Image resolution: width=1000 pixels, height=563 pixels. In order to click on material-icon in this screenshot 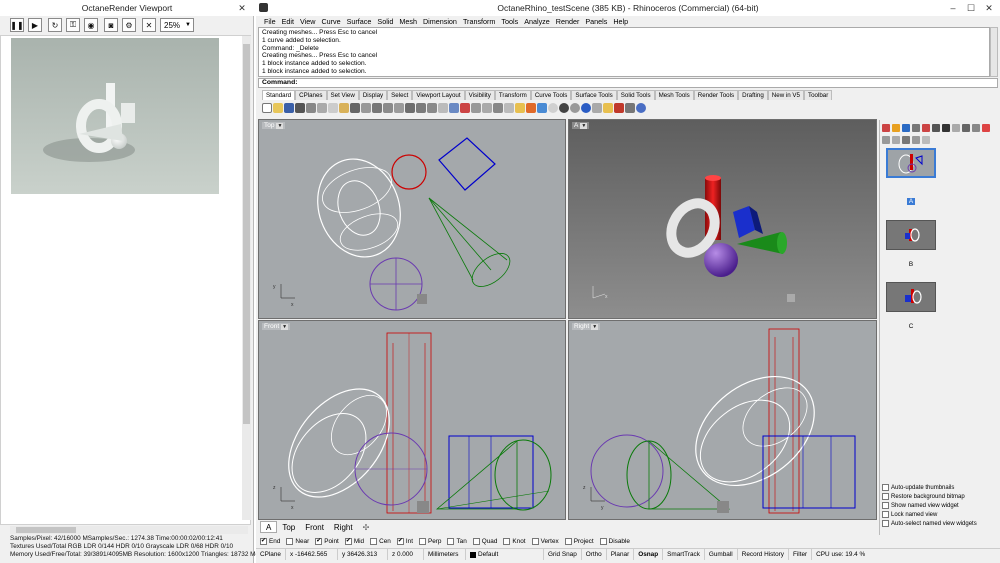, I will do `click(586, 108)`.